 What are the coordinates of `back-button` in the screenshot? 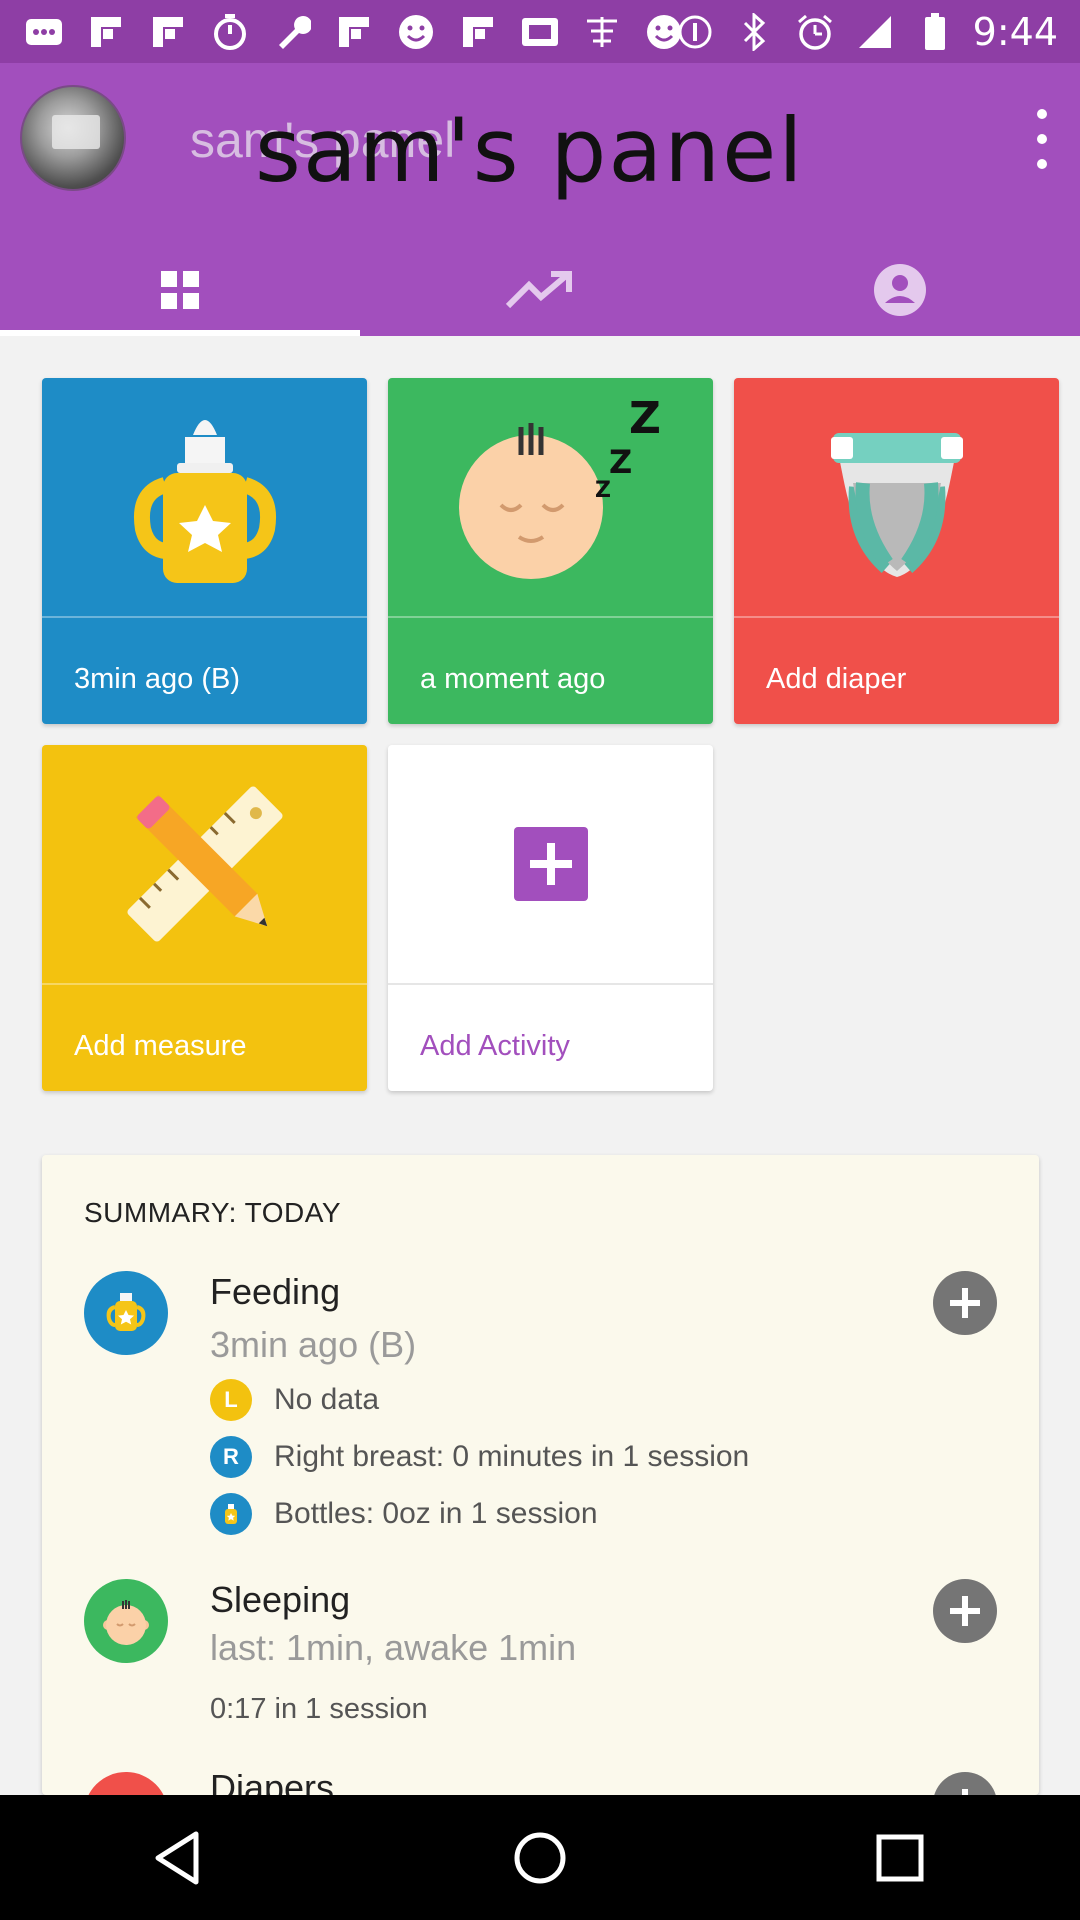 It's located at (180, 1858).